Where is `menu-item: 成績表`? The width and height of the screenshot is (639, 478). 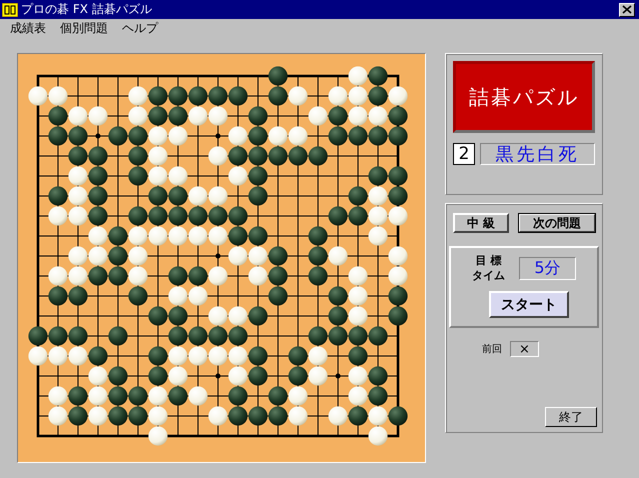
menu-item: 成績表 is located at coordinates (28, 28).